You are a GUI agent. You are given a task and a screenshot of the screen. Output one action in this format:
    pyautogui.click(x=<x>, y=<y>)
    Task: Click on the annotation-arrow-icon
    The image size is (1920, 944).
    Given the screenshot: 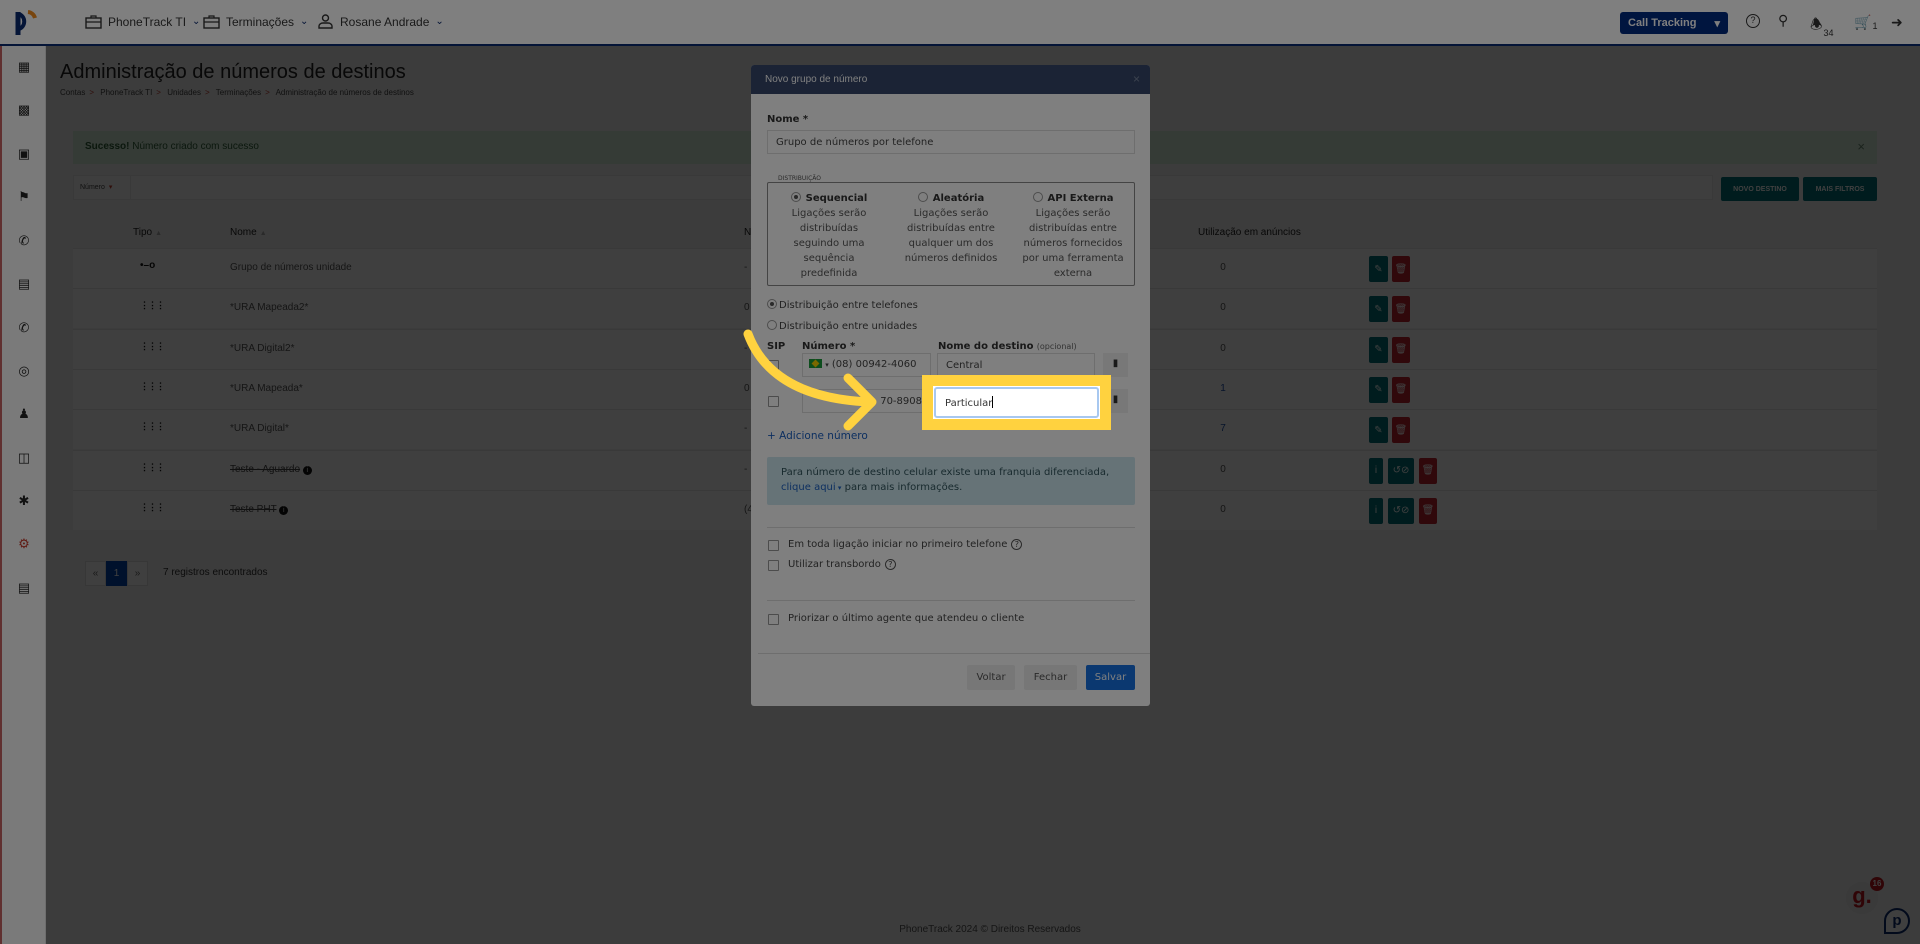 What is the action you would take?
    pyautogui.click(x=810, y=380)
    